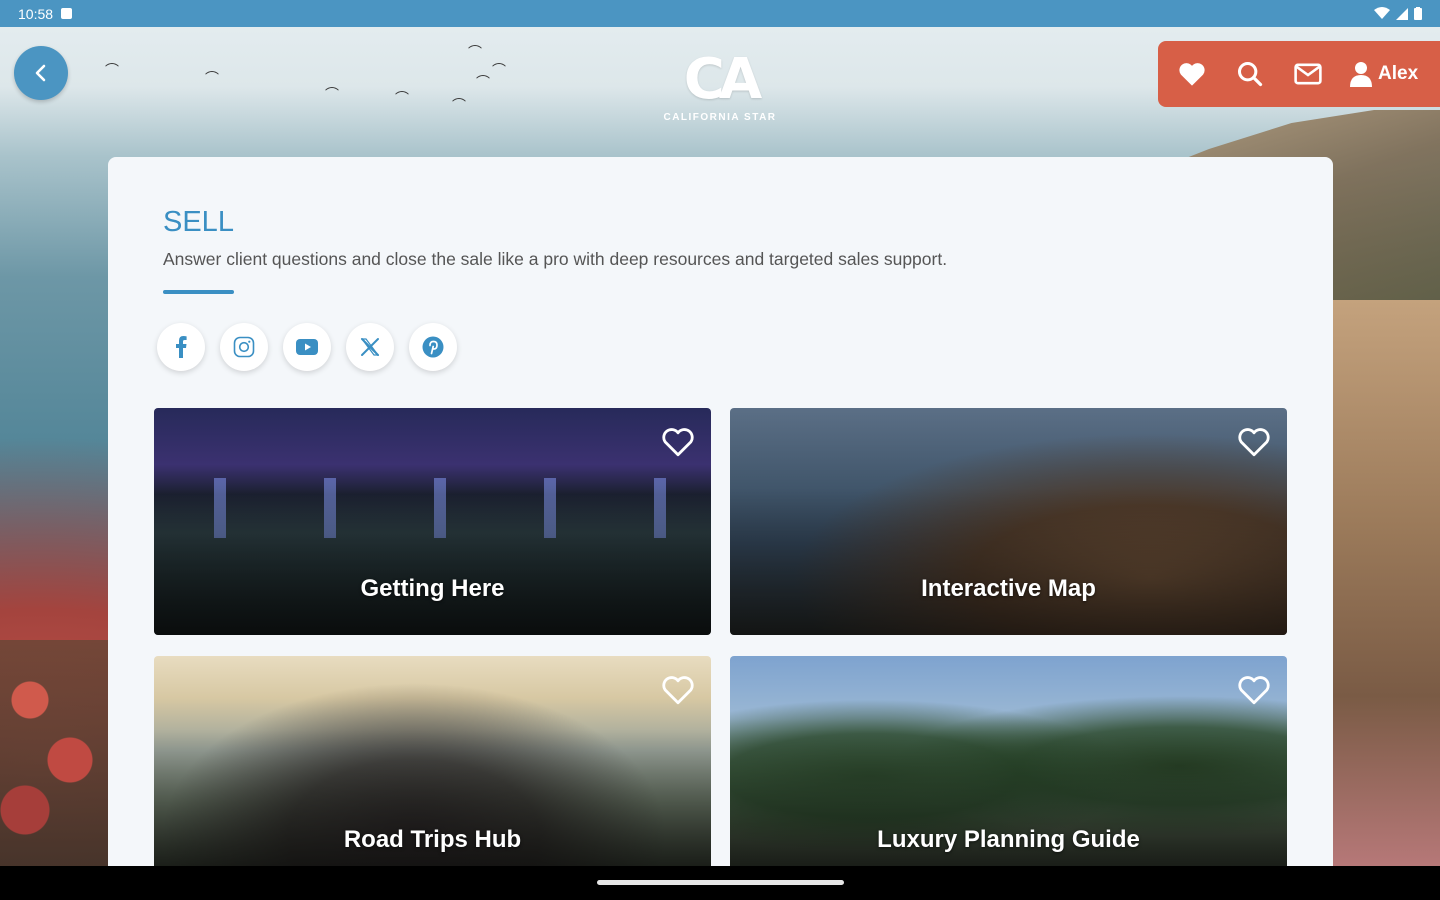 This screenshot has height=900, width=1440. I want to click on back-button, so click(41, 73).